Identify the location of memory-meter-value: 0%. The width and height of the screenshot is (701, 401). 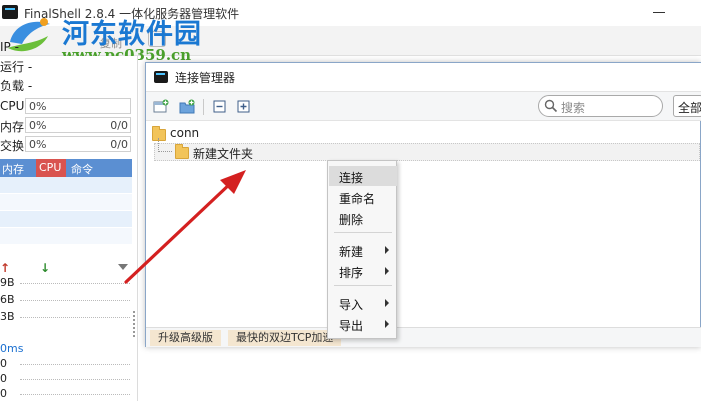
(38, 125).